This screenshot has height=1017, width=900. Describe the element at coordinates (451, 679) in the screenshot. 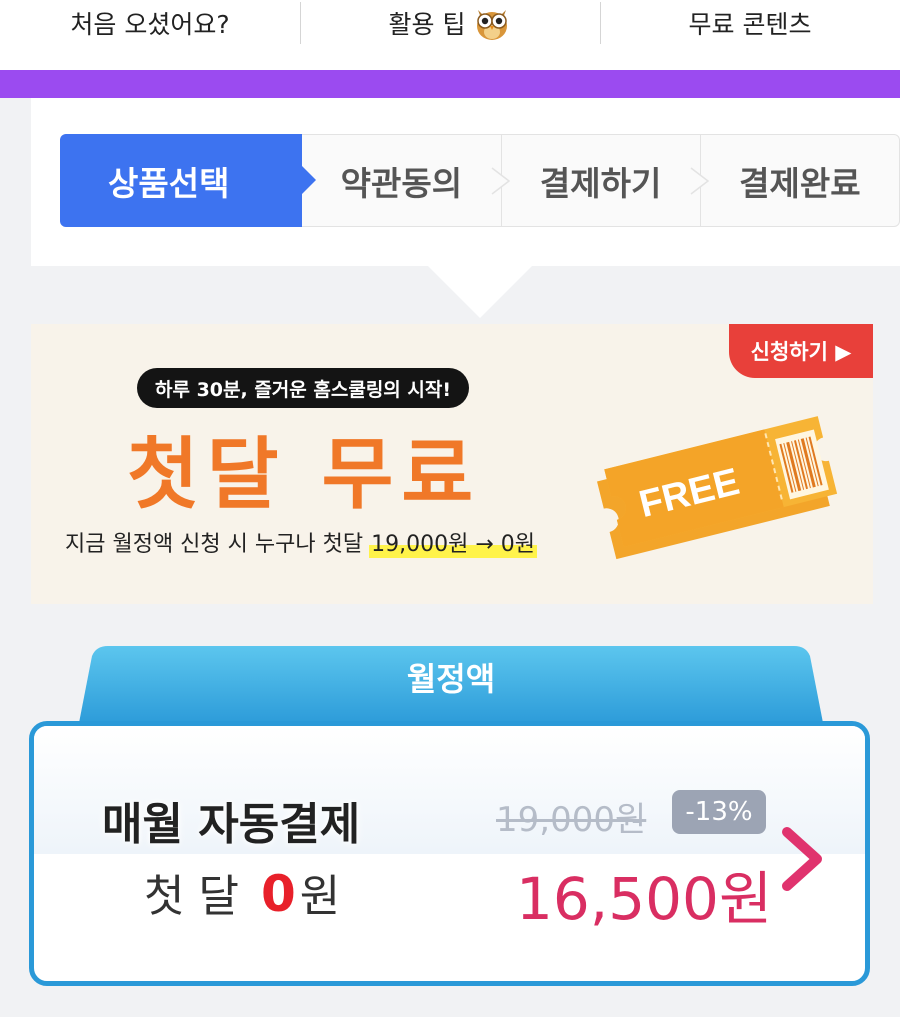

I see `plan-tab-label: 월정액` at that location.